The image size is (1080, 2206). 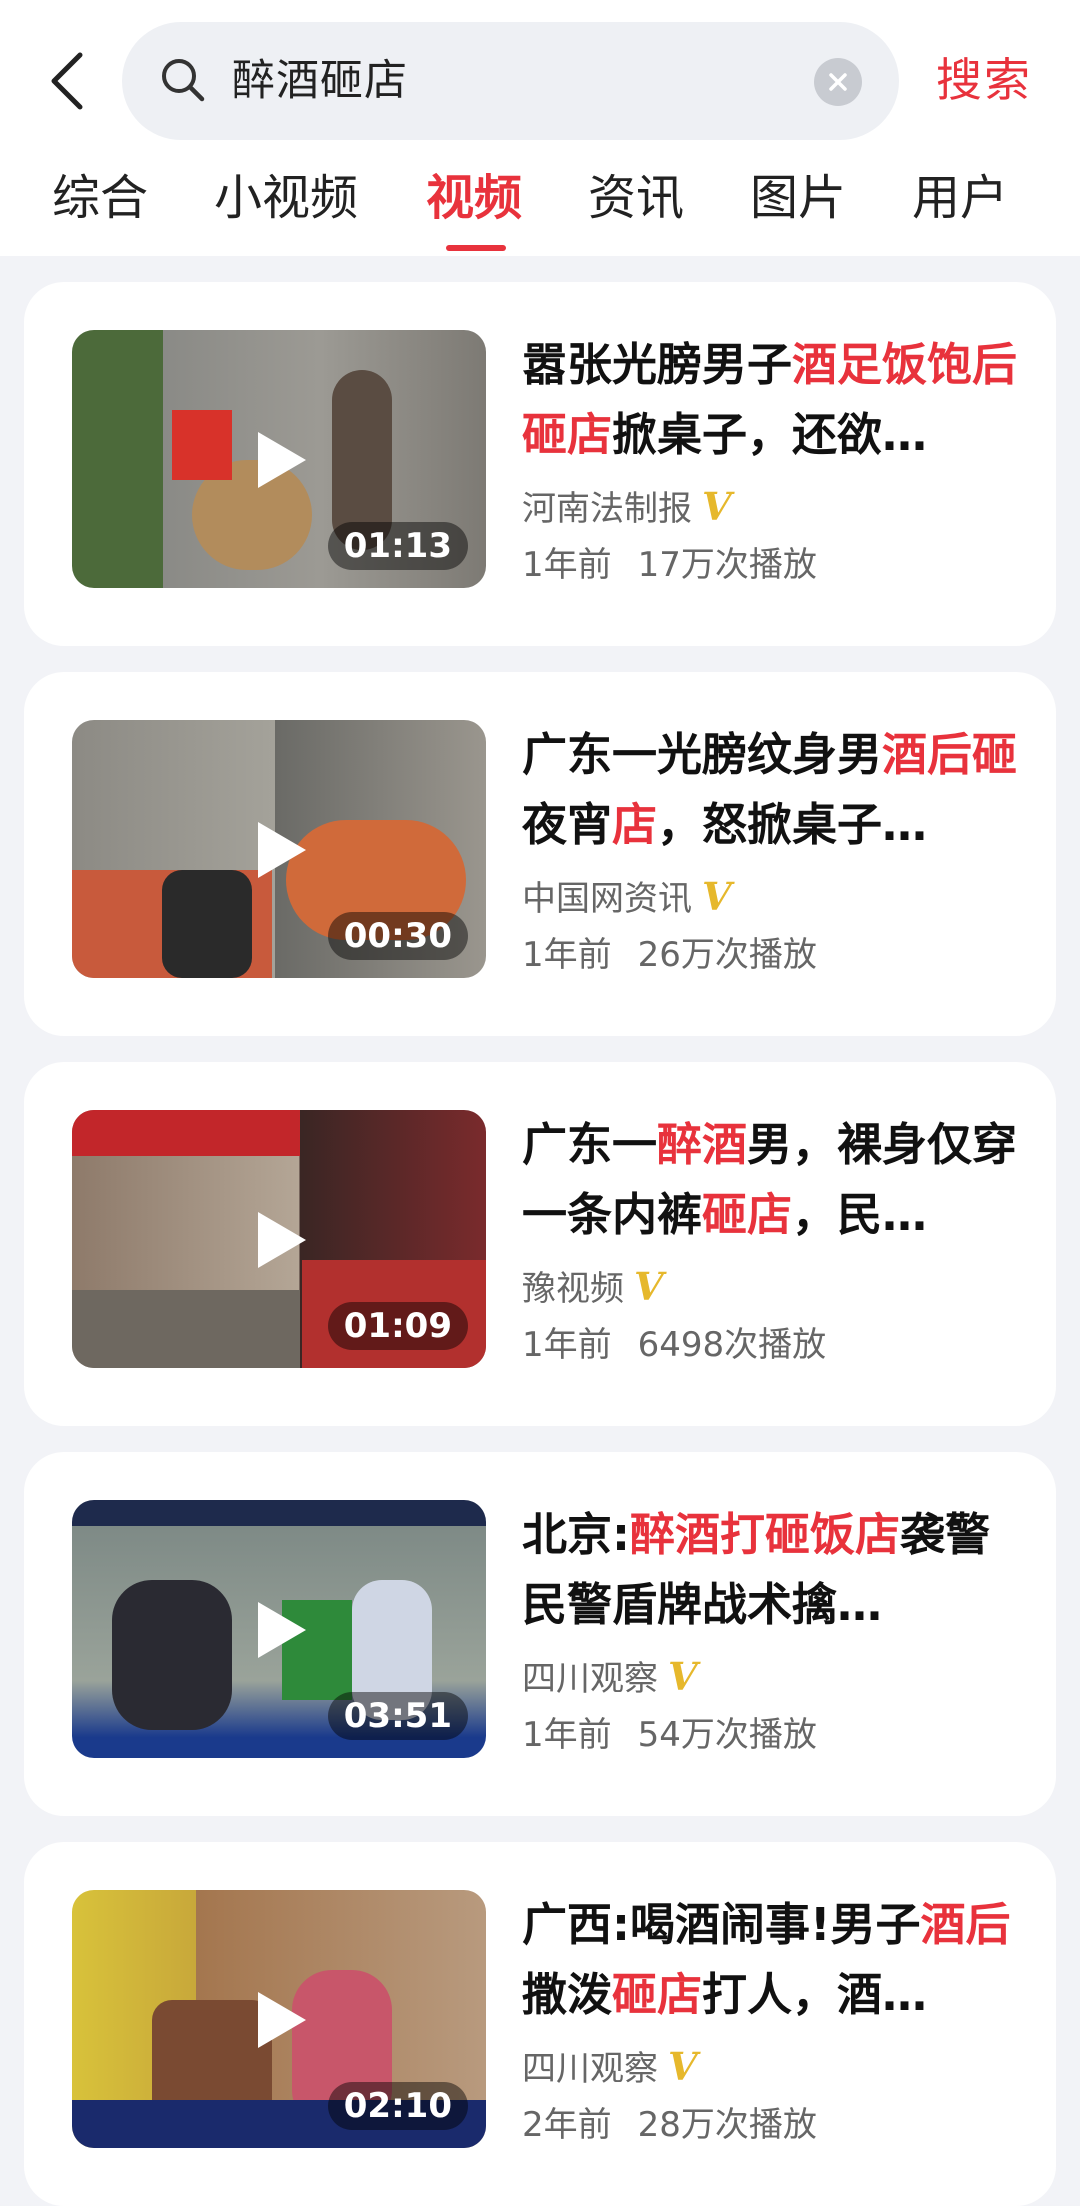 I want to click on video-meta: 1年前 6498次播放, so click(x=674, y=1345).